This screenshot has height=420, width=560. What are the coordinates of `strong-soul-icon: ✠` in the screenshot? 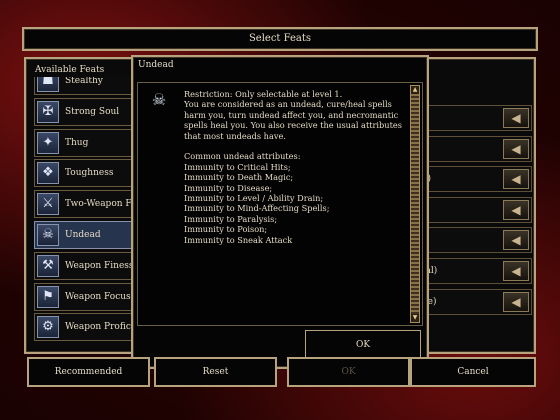 It's located at (48, 111).